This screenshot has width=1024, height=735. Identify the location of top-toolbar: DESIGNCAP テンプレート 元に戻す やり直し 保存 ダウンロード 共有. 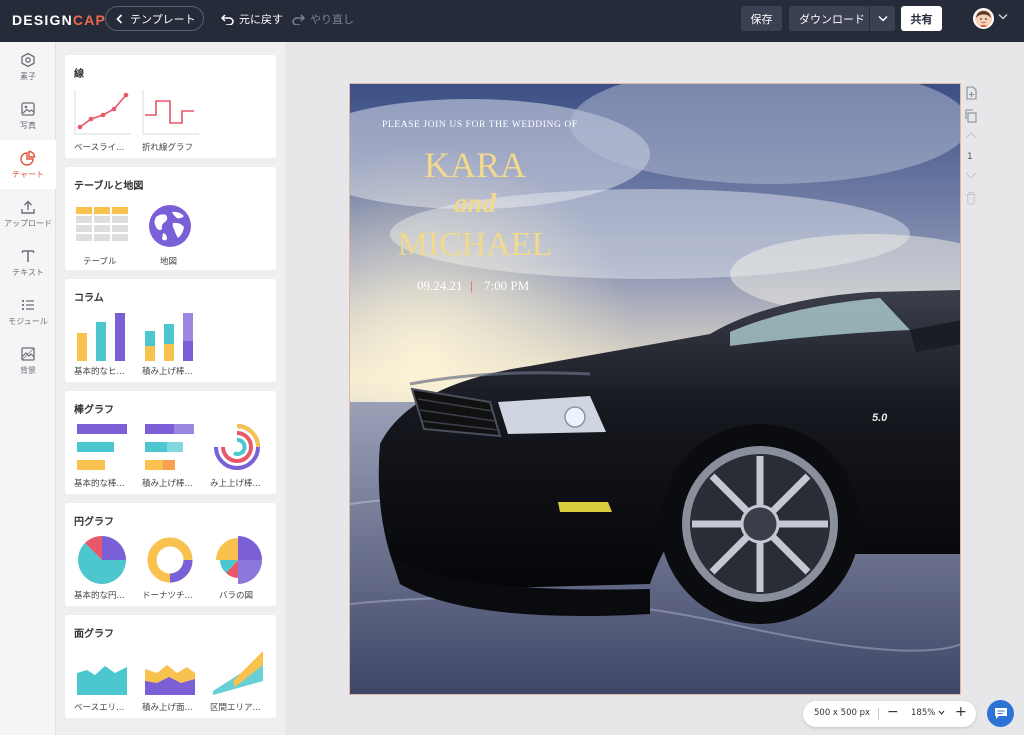
(512, 21).